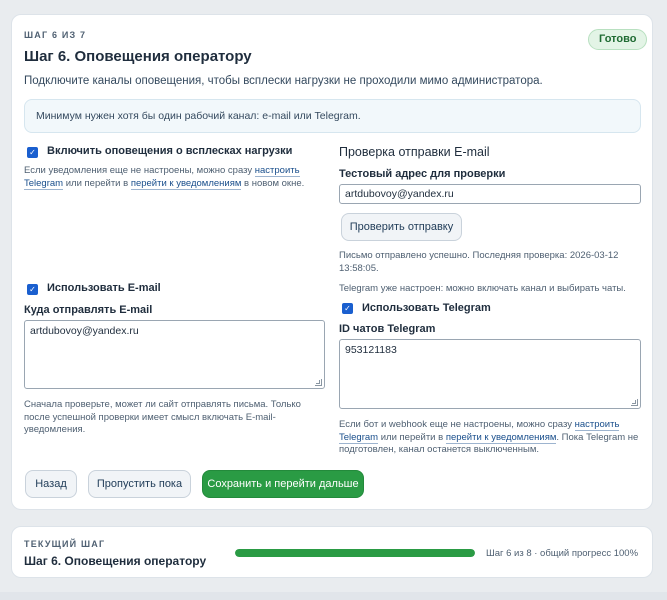 This screenshot has width=667, height=600. I want to click on current-step-label: ТЕКУЩИЙ ШАГ, so click(65, 544).